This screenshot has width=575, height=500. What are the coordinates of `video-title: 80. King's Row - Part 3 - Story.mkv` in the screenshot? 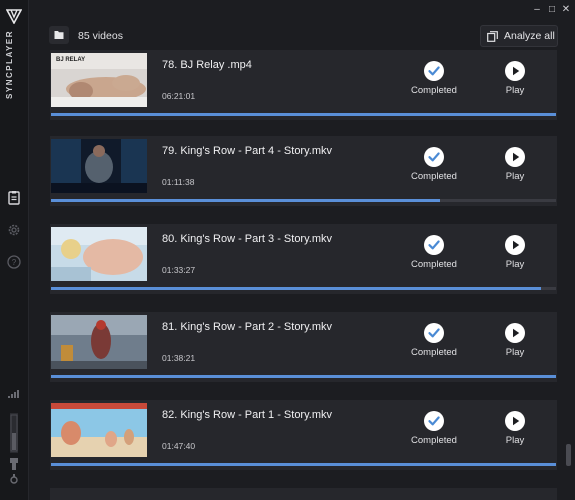 It's located at (247, 239).